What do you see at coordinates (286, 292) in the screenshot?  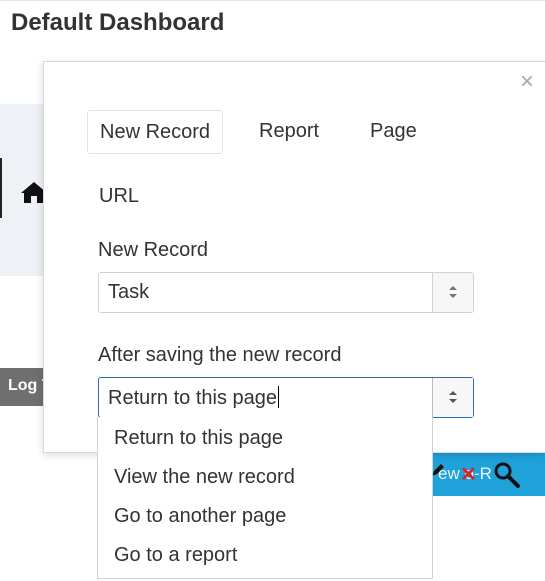 I see `new-record-select: Task` at bounding box center [286, 292].